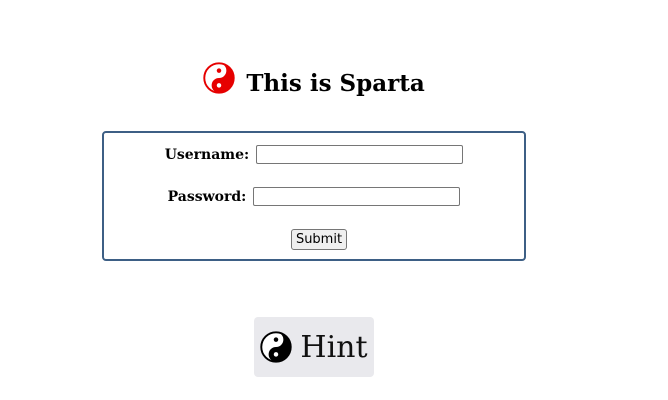  I want to click on password-row: Password:, so click(314, 196).